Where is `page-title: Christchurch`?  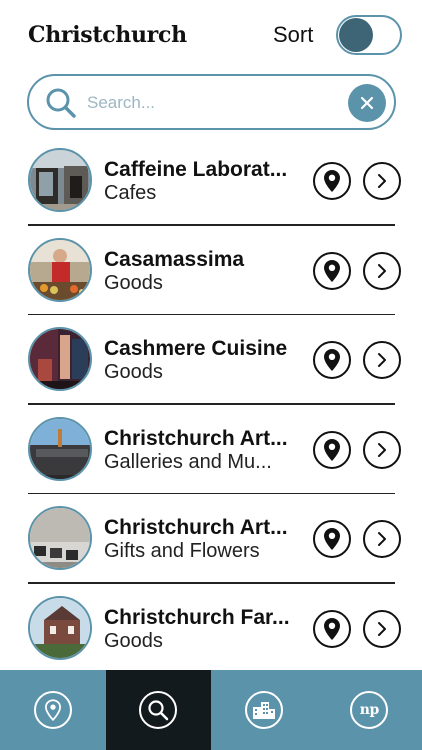 page-title: Christchurch is located at coordinates (107, 35).